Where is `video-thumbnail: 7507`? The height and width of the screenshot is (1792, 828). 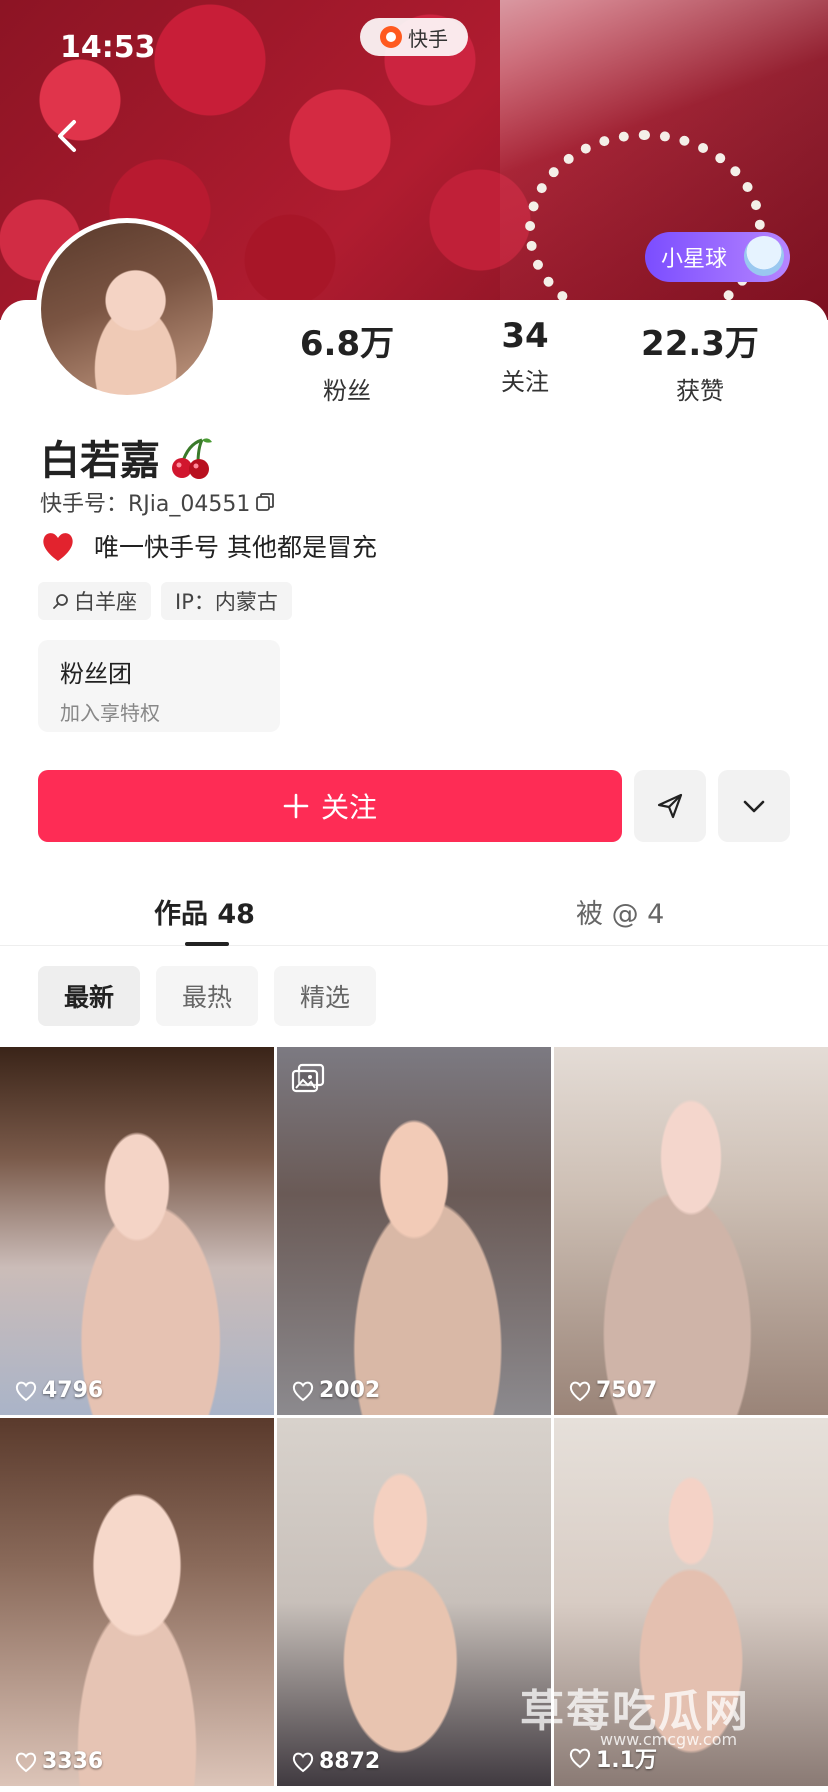 video-thumbnail: 7507 is located at coordinates (691, 1231).